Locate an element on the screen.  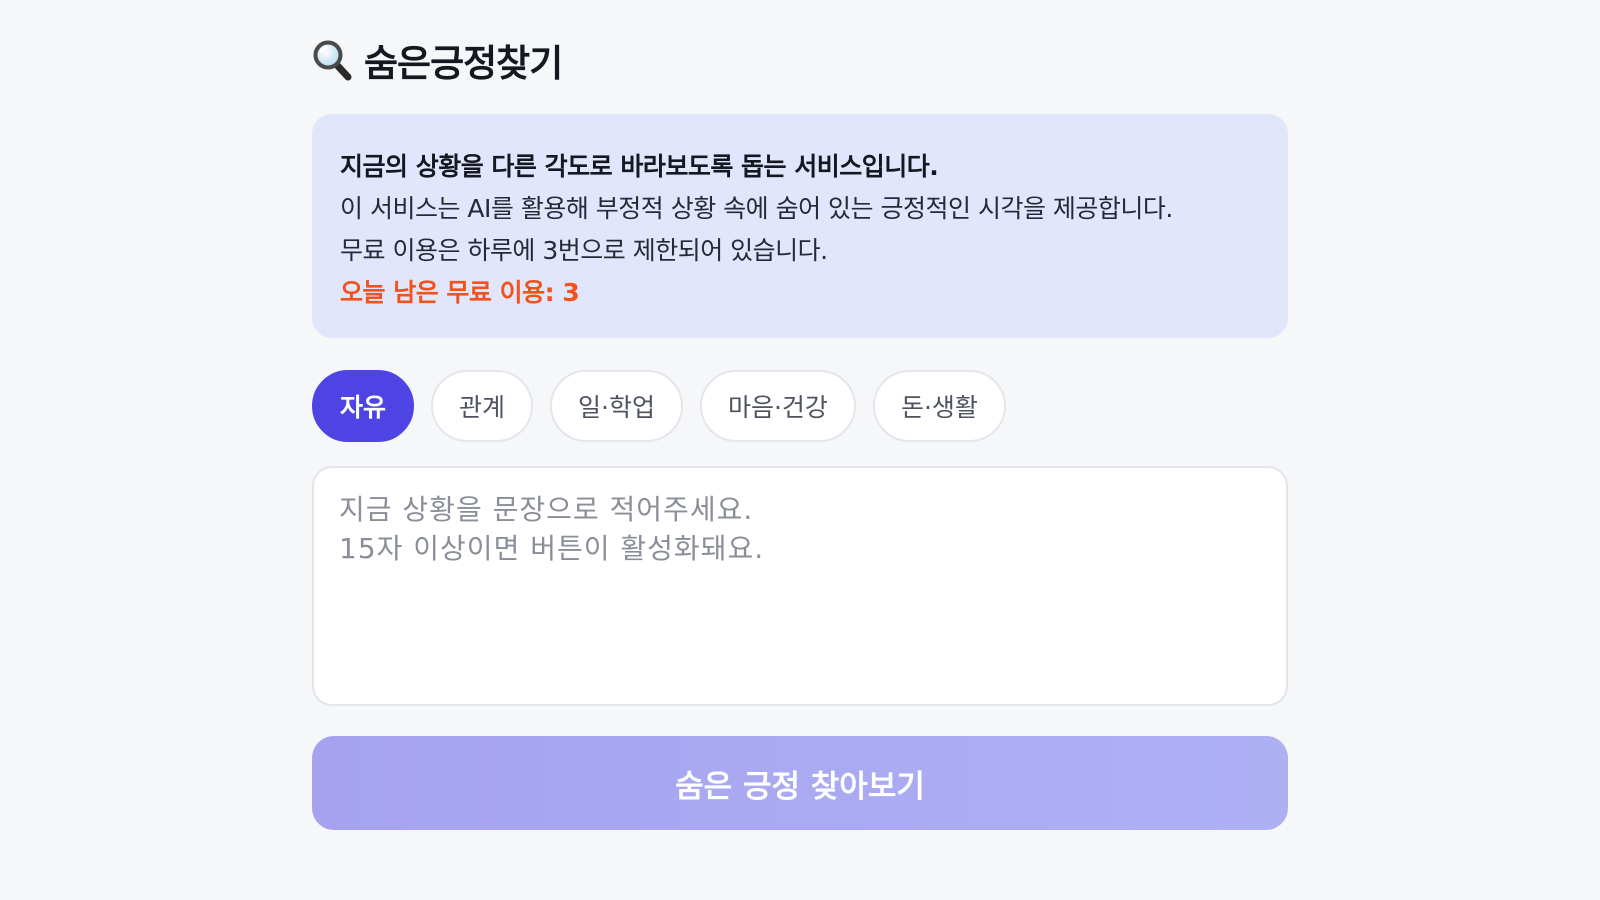
tab-money-life: 돈·생활 is located at coordinates (939, 406).